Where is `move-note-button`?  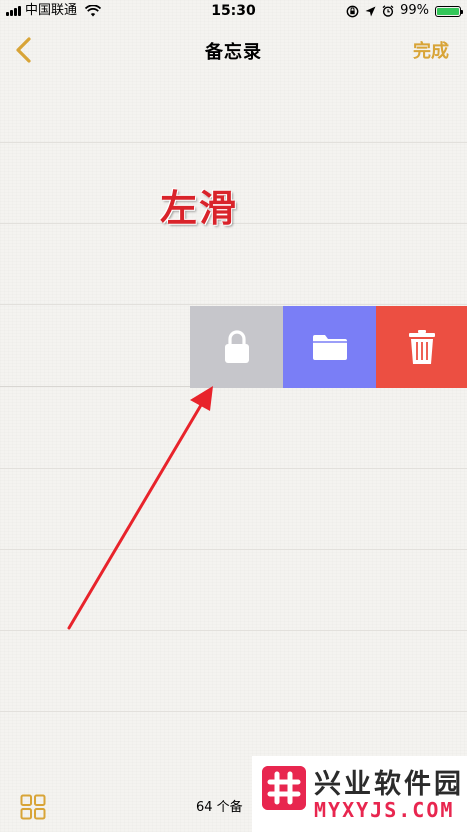 move-note-button is located at coordinates (329, 347).